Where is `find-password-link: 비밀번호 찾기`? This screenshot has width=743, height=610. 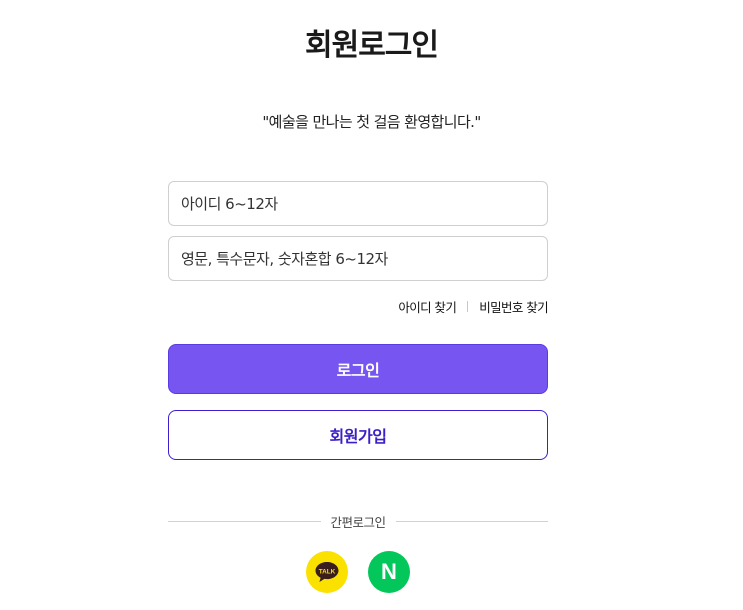
find-password-link: 비밀번호 찾기 is located at coordinates (513, 306).